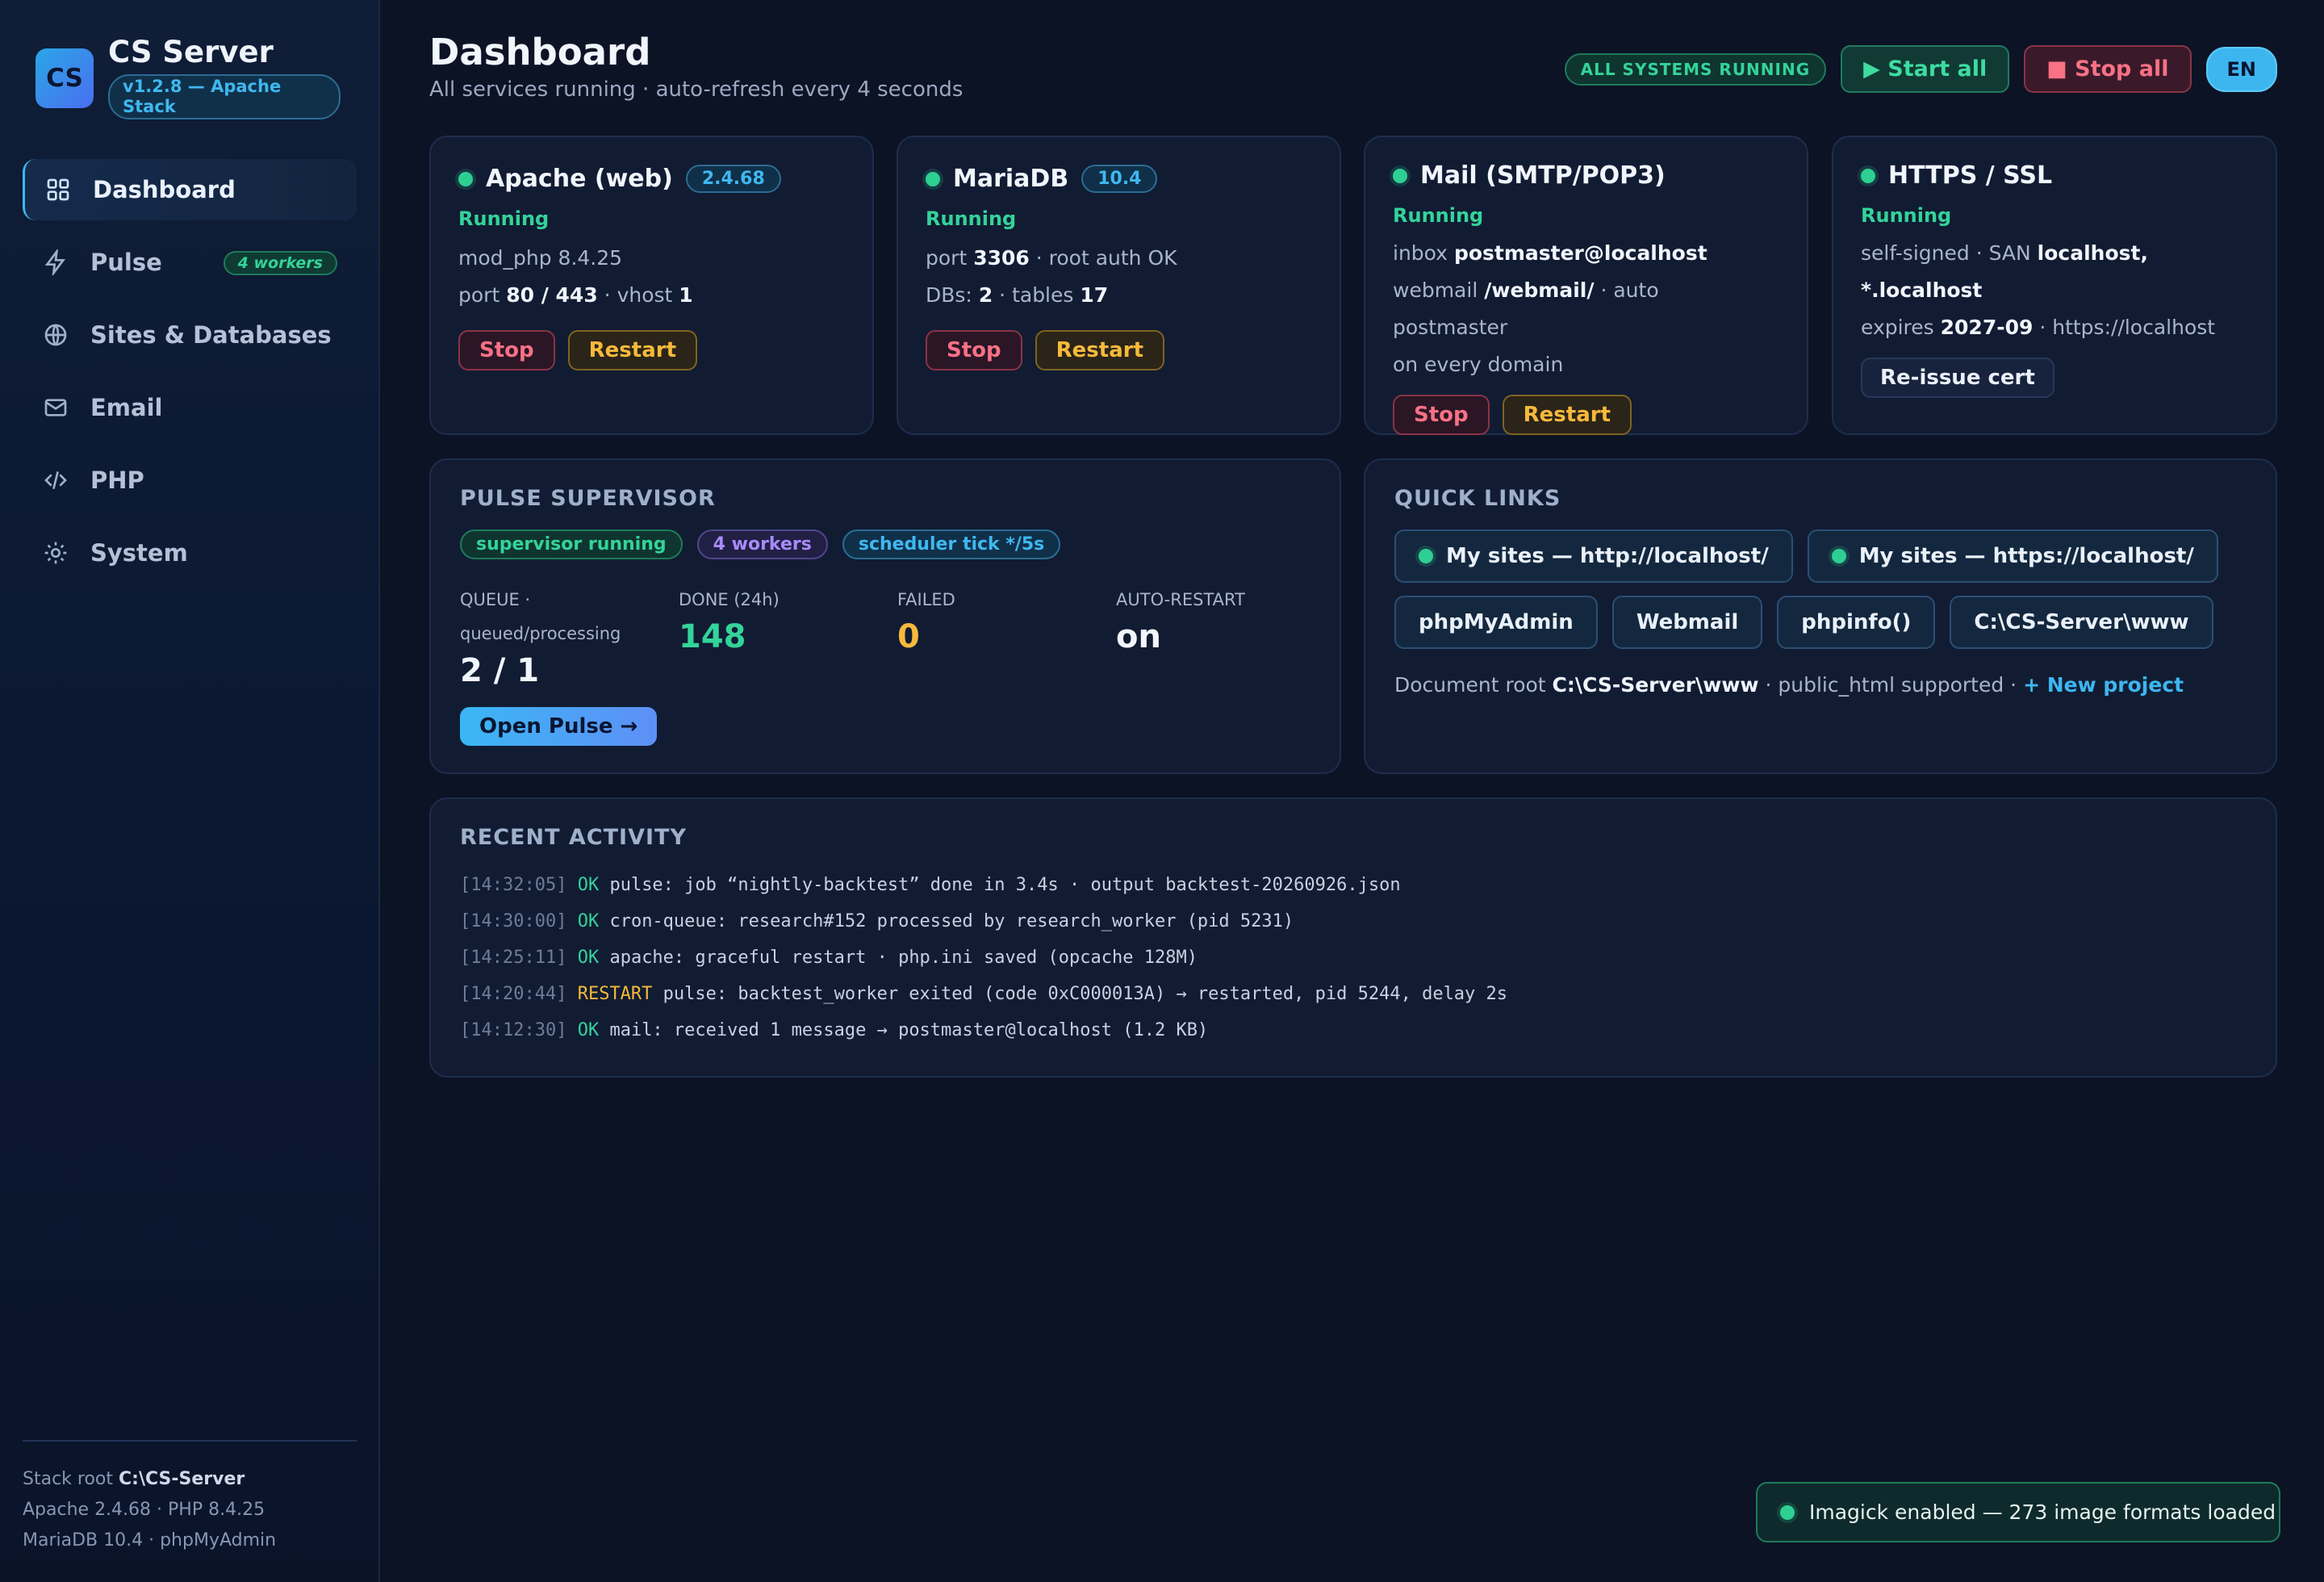 This screenshot has height=1582, width=2324. I want to click on webmail-link: Webmail, so click(1687, 622).